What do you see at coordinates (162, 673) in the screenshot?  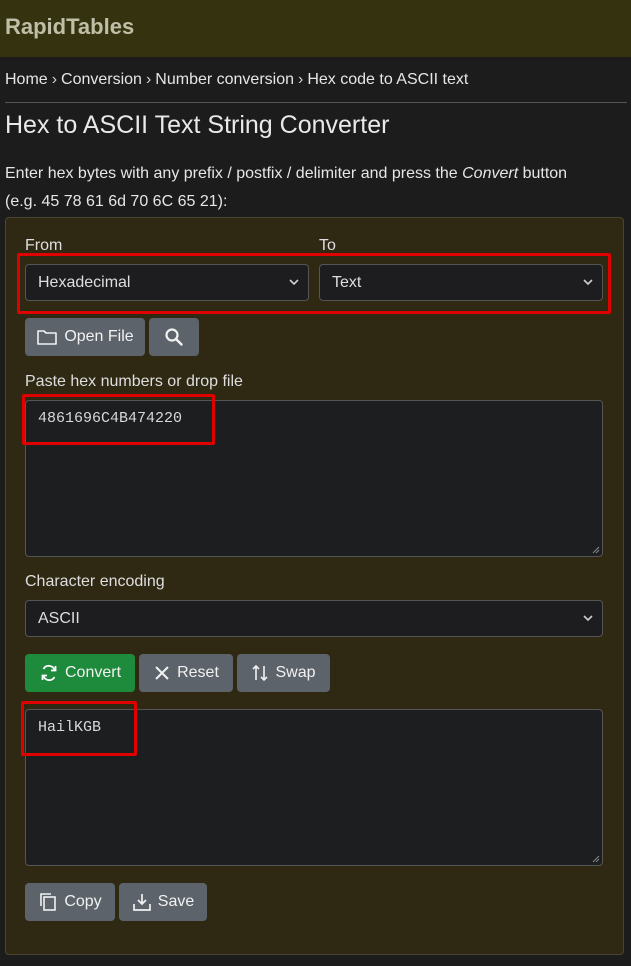 I see `close-icon` at bounding box center [162, 673].